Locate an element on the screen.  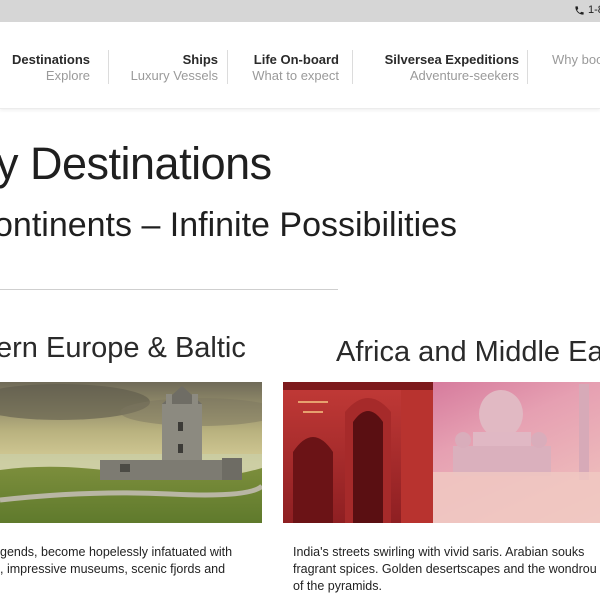
card-image-northern-europe is located at coordinates (131, 452).